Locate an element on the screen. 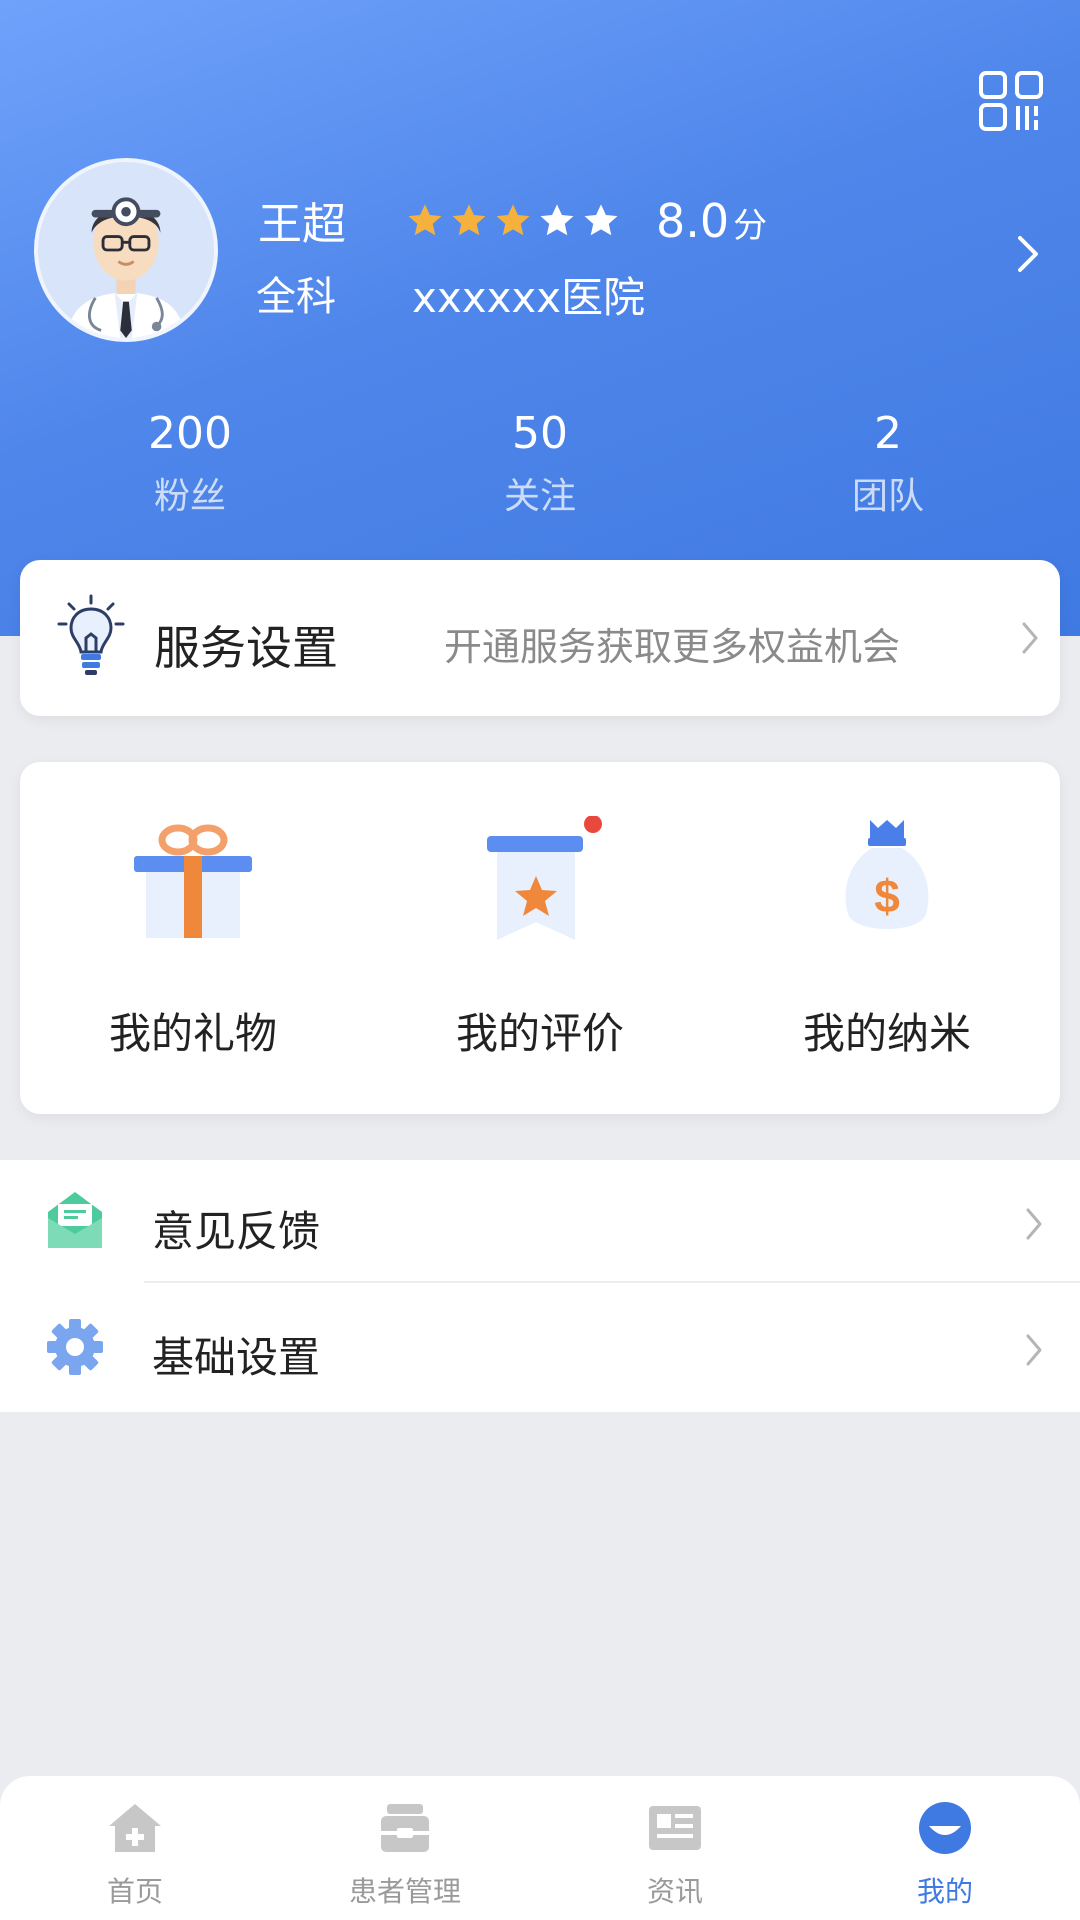 The image size is (1080, 1920). list-item-label: 基础设置 is located at coordinates (236, 1357).